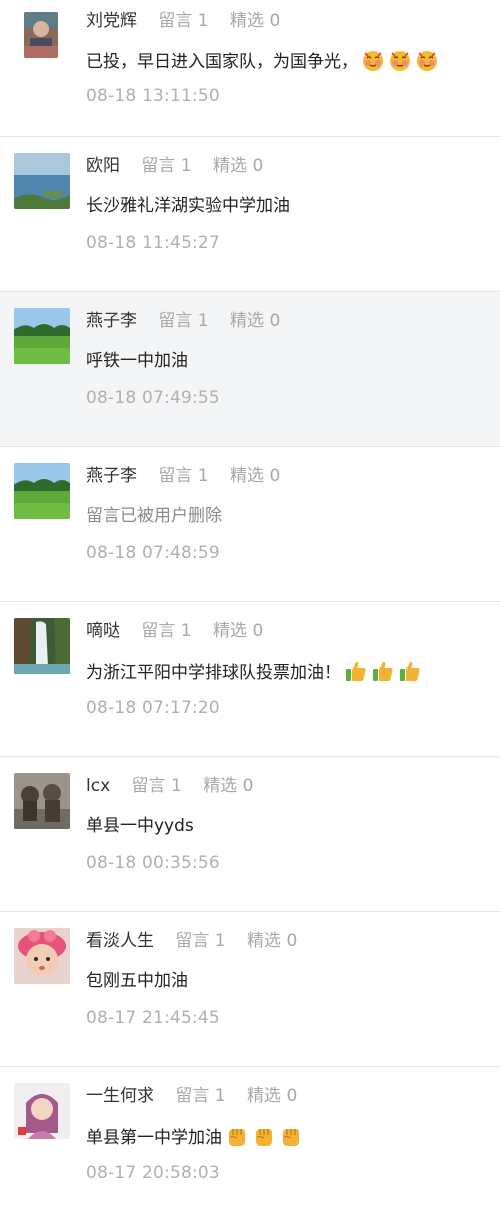  What do you see at coordinates (250, 524) in the screenshot?
I see `comment-item: 燕子李 留言 1 精选 0 留言已被用户删除 08-18 07:48:59` at bounding box center [250, 524].